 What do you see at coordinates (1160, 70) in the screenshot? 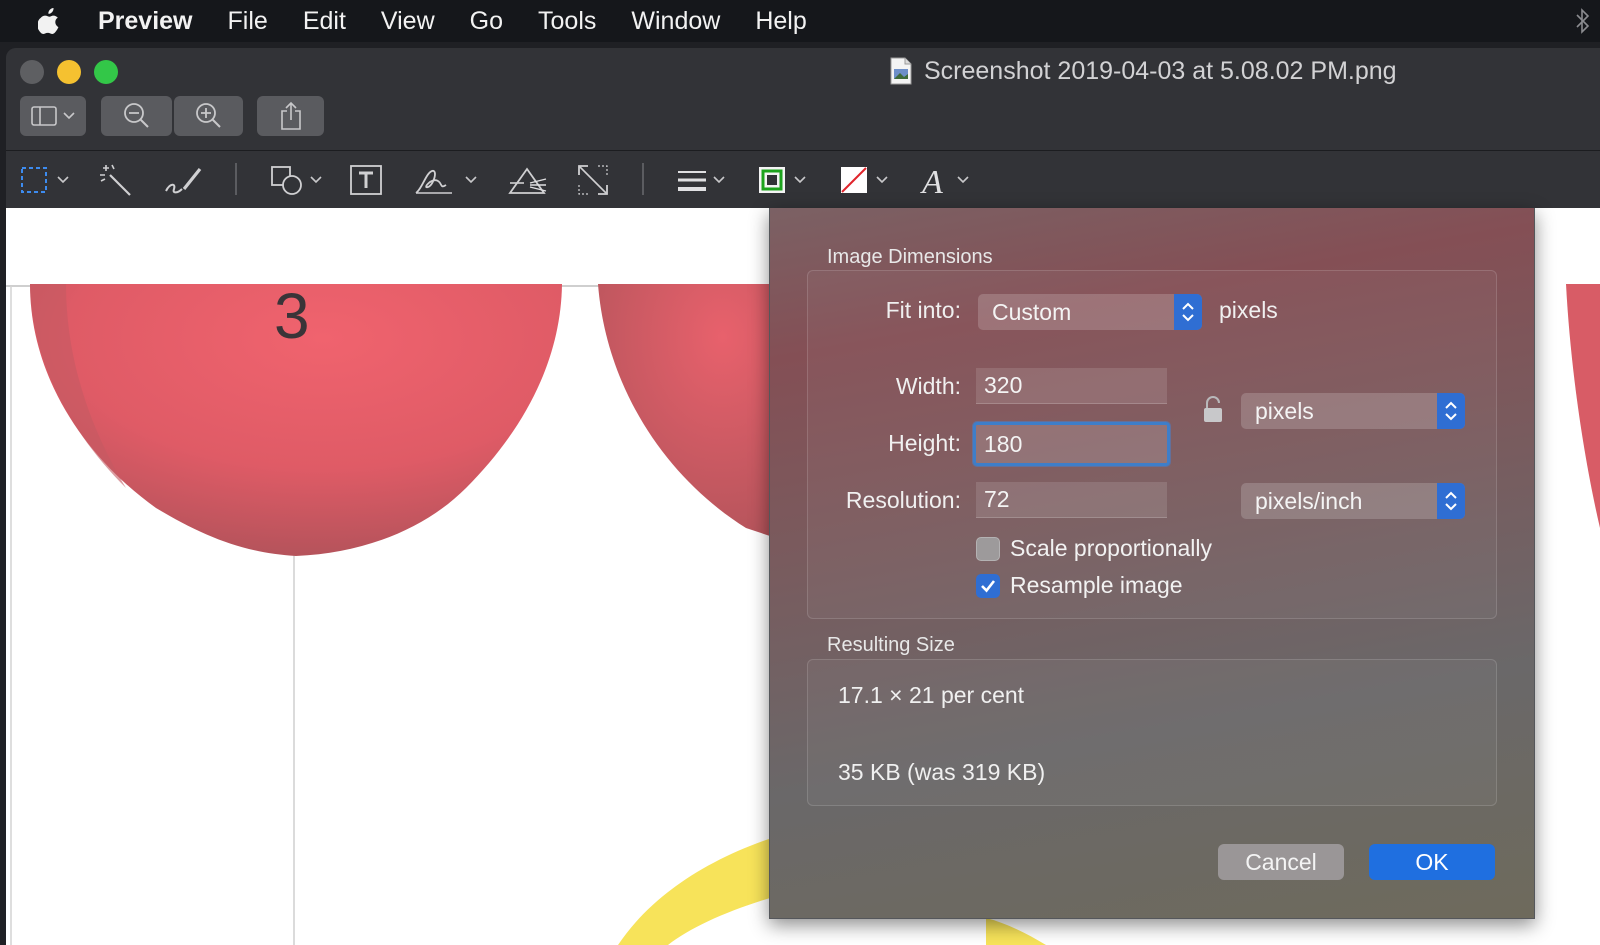
I see `window-title-text: Screenshot 2019-04-03 at 5.08.02 PM.png` at bounding box center [1160, 70].